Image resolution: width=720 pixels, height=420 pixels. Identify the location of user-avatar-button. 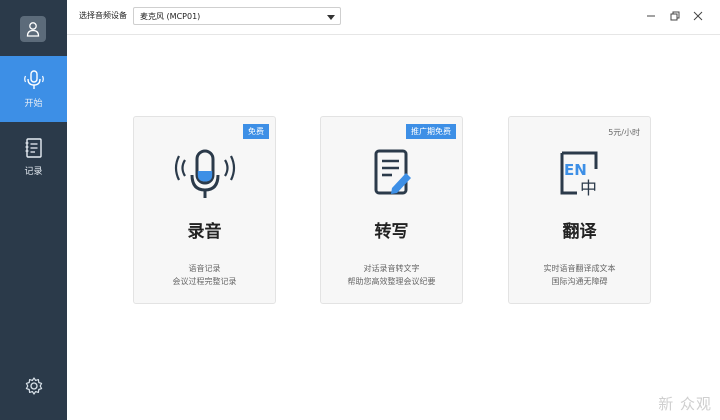
(33, 29).